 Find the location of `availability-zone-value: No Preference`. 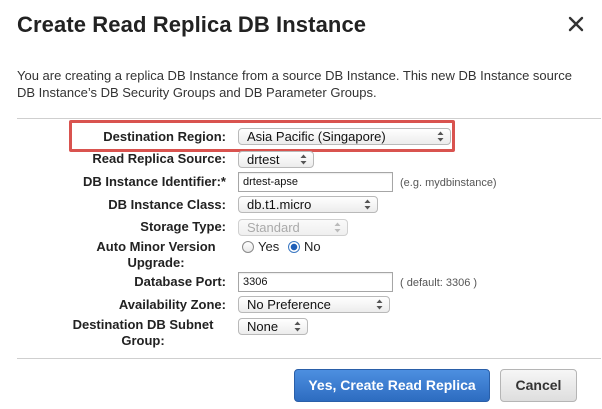

availability-zone-value: No Preference is located at coordinates (289, 304).